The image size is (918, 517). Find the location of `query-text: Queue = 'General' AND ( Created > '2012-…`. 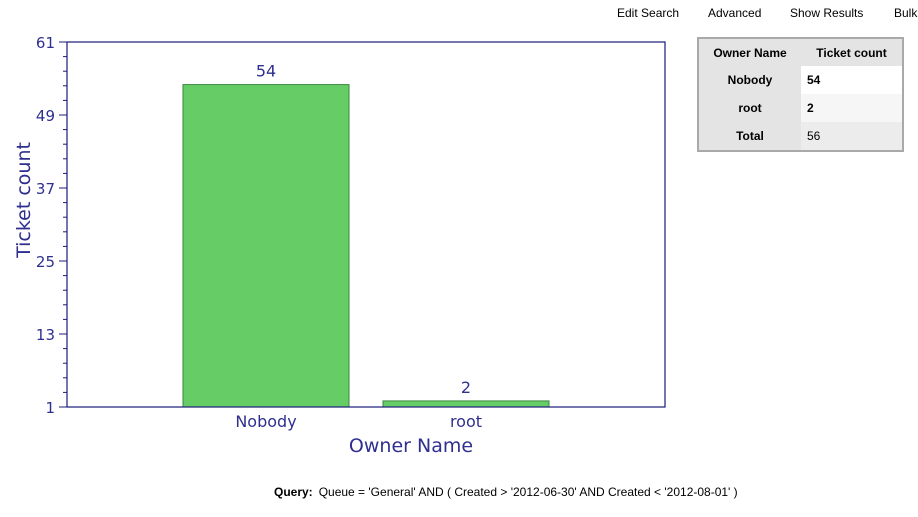

query-text: Queue = 'General' AND ( Created > '2012-… is located at coordinates (528, 492).